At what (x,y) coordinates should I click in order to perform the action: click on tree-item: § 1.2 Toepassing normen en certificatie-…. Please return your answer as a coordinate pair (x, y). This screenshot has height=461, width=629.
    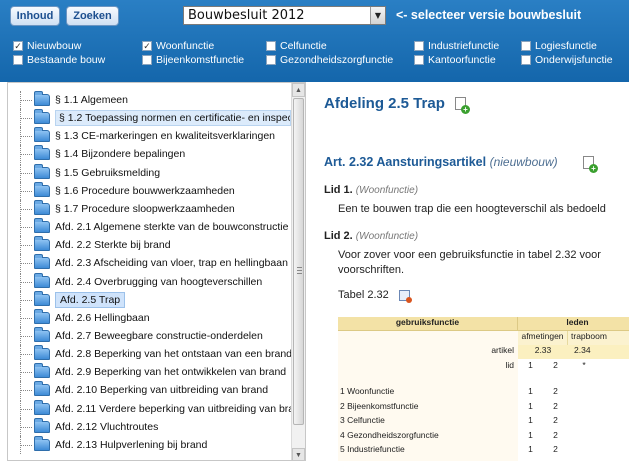
    Looking at the image, I should click on (149, 118).